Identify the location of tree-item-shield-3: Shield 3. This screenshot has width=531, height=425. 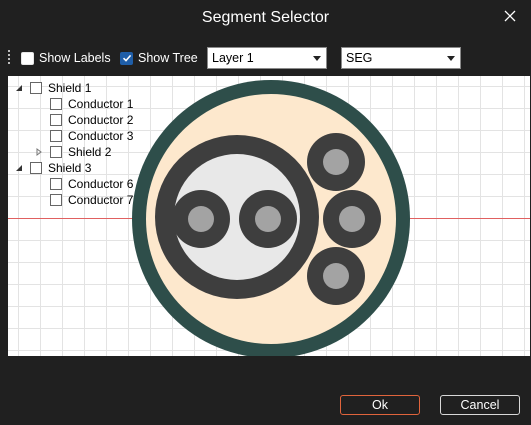
(70, 168).